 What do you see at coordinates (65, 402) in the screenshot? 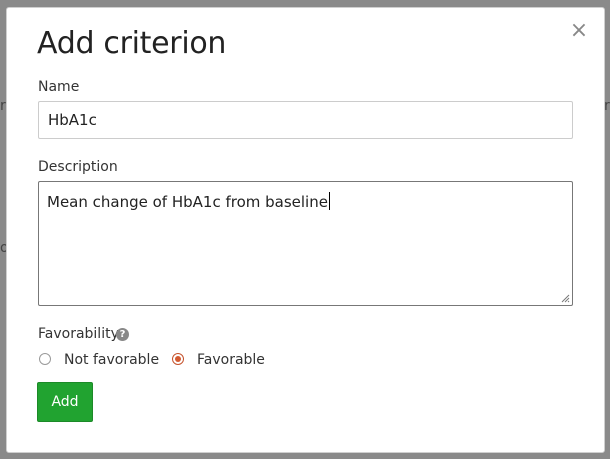
I see `add-button: Add` at bounding box center [65, 402].